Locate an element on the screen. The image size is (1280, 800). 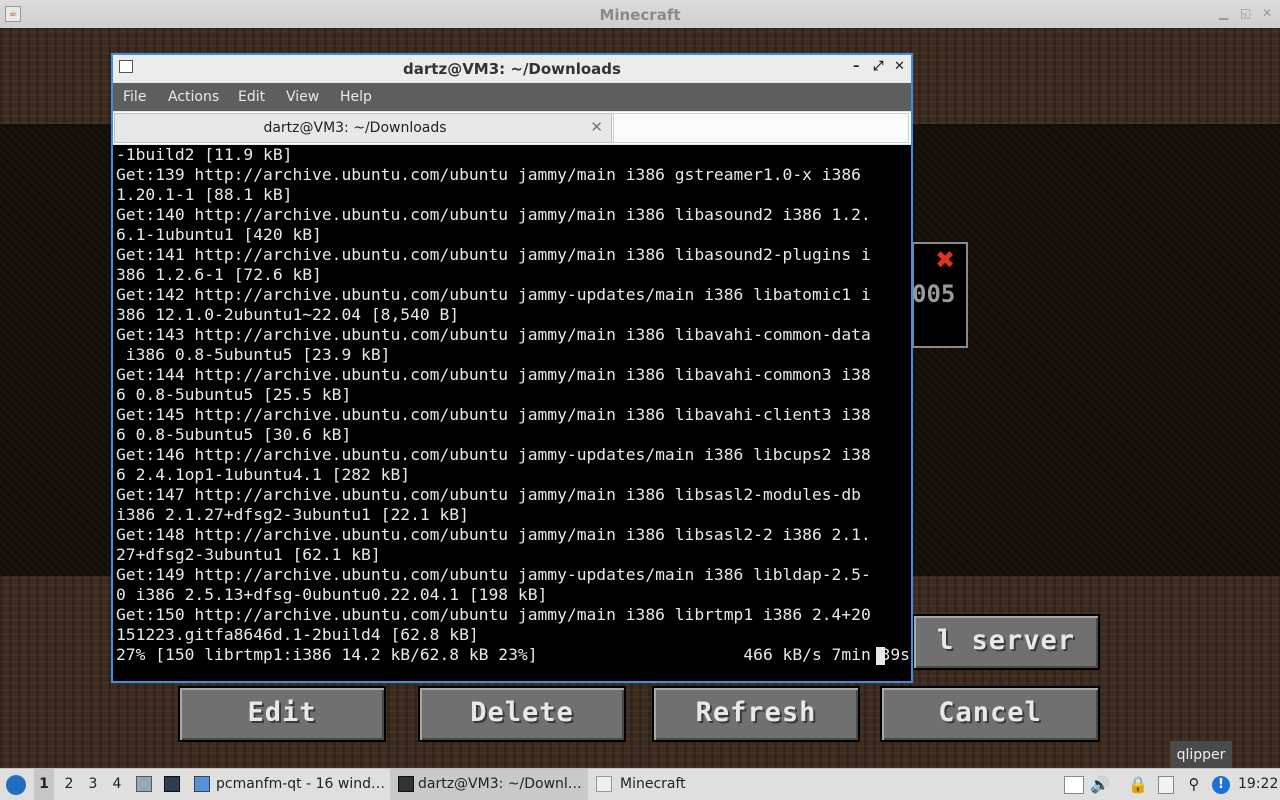
terminal-line: -1build2 [11.9 kB] is located at coordinates (204, 154).